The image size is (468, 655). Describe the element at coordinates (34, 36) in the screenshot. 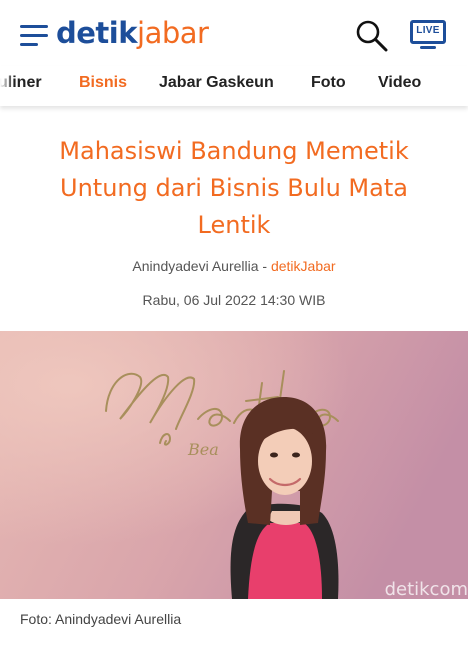

I see `hamburger-menu-icon` at that location.